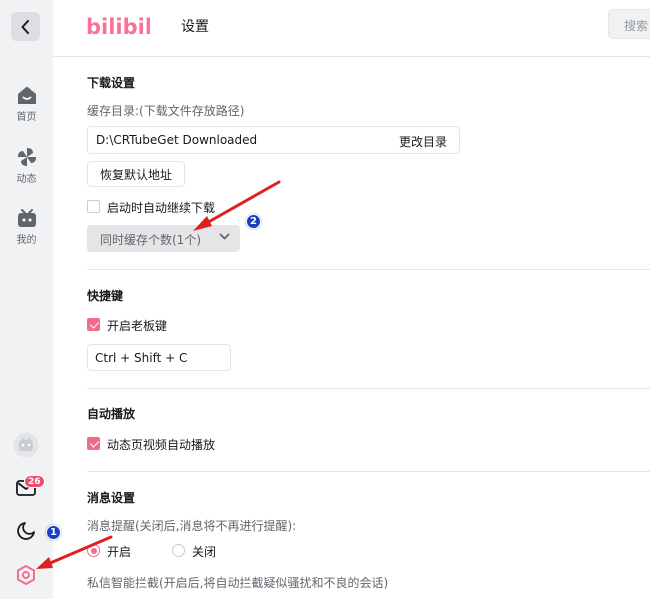 Image resolution: width=650 pixels, height=599 pixels. What do you see at coordinates (159, 357) in the screenshot?
I see `boss-key-input: Ctrl + Shift + C` at bounding box center [159, 357].